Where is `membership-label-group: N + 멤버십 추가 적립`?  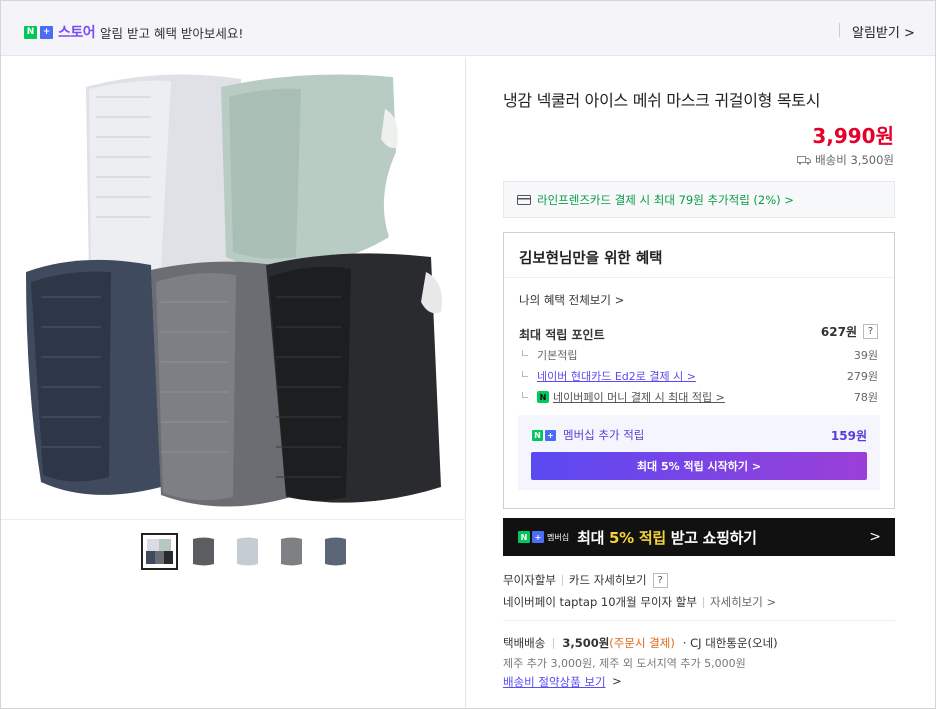 membership-label-group: N + 멤버십 추가 적립 is located at coordinates (588, 435).